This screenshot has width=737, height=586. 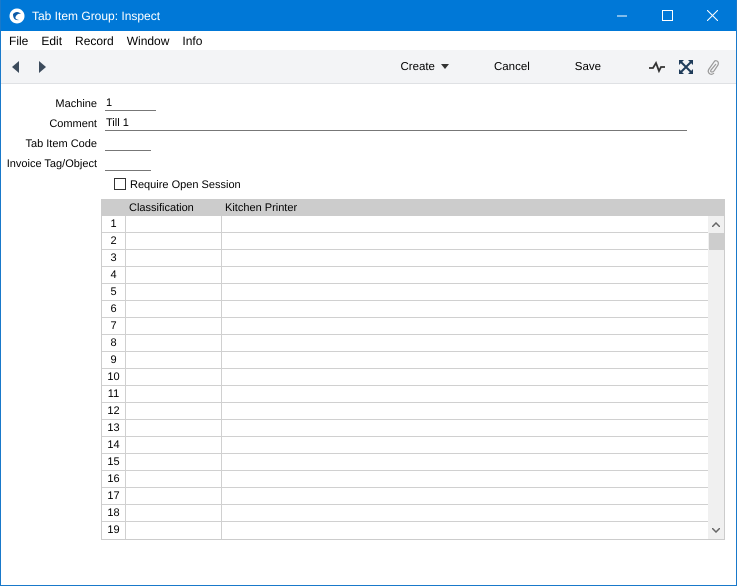 I want to click on scrollbar, so click(x=716, y=377).